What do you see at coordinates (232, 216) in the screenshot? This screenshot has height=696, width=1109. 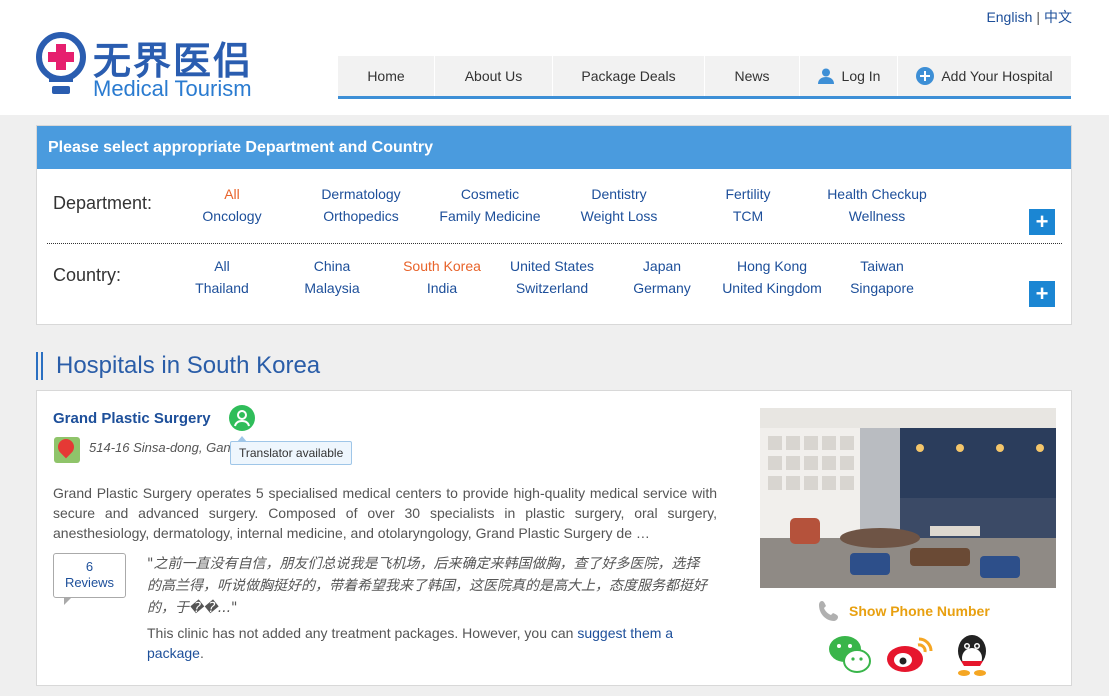 I see `department-option: Oncology` at bounding box center [232, 216].